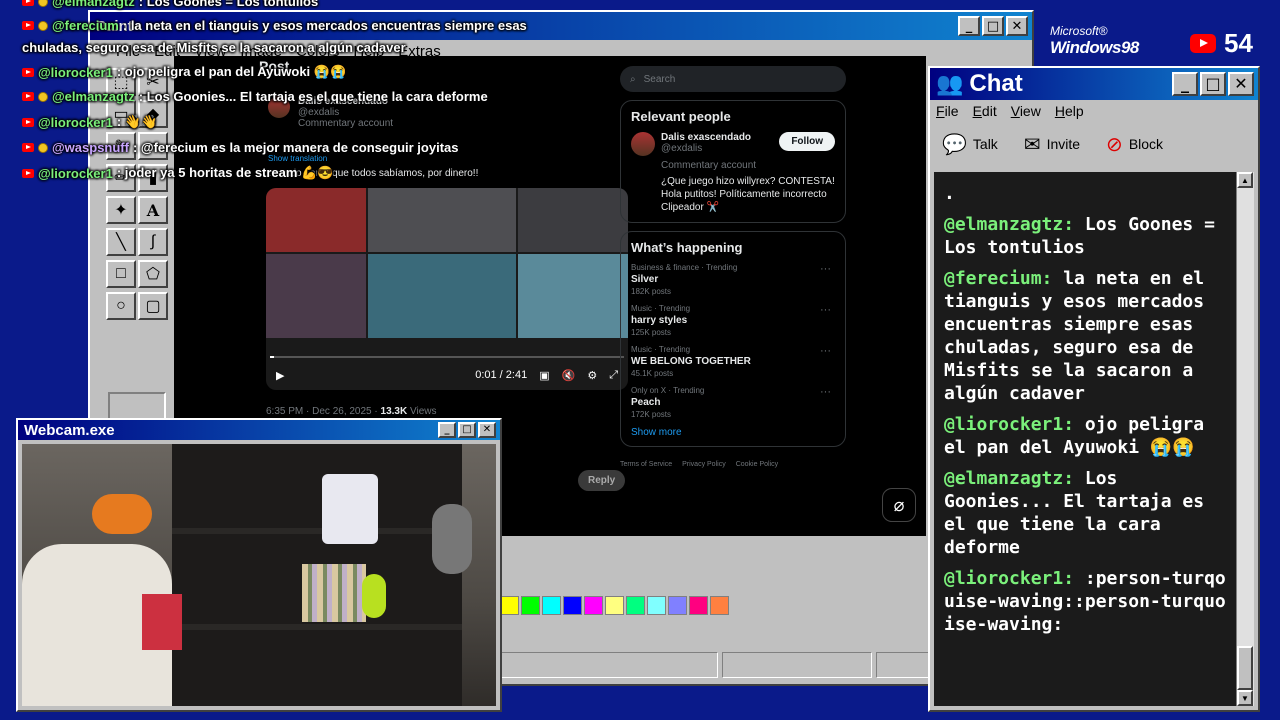 The image size is (1280, 720). I want to click on block-button: ⊘ Block, so click(1134, 144).